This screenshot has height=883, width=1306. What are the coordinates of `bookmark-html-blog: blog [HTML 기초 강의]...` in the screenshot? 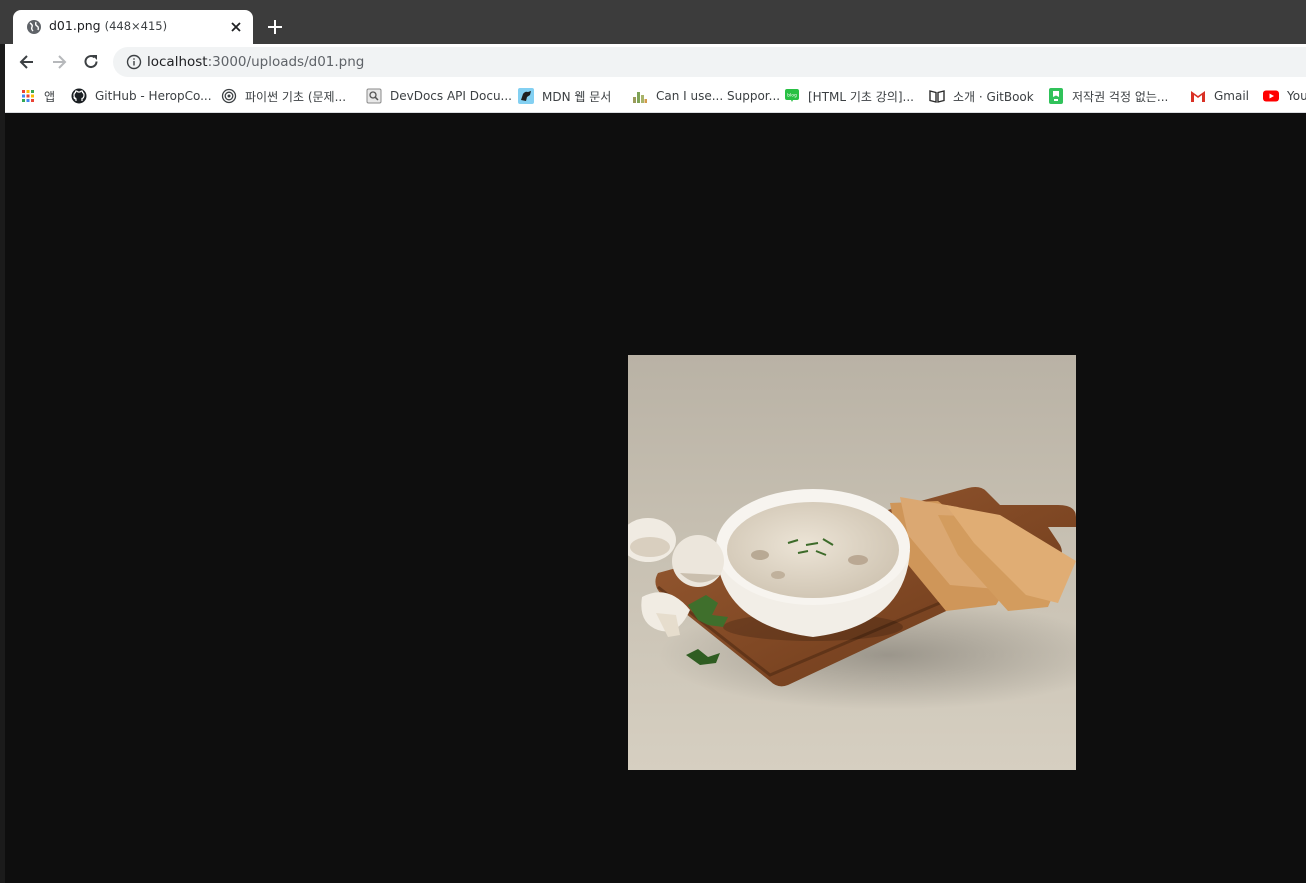 It's located at (849, 96).